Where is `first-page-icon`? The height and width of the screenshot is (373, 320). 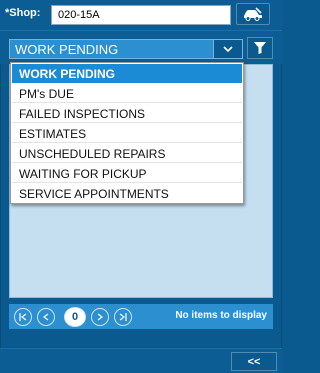
first-page-icon is located at coordinates (23, 317).